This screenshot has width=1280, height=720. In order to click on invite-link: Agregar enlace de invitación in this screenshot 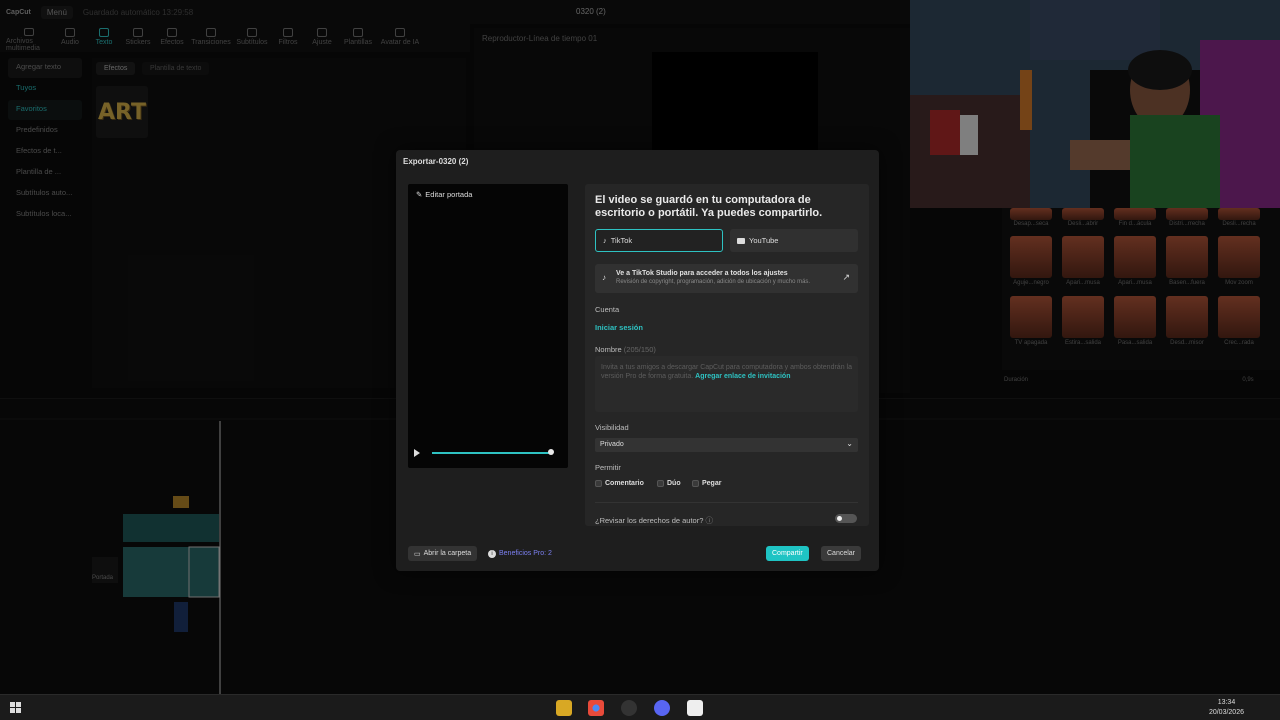, I will do `click(742, 376)`.